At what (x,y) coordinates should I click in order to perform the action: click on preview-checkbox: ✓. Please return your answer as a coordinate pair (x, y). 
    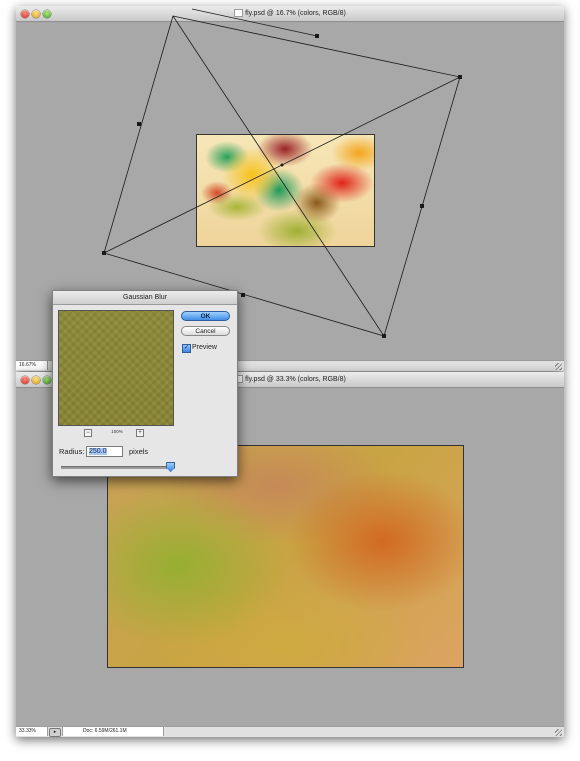
    Looking at the image, I should click on (186, 348).